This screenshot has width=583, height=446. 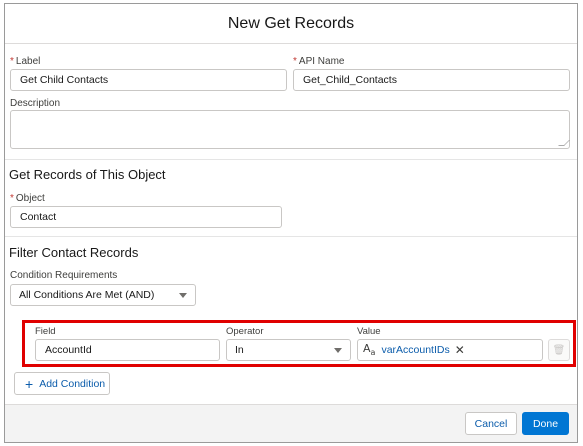 What do you see at coordinates (87, 174) in the screenshot?
I see `object-section-heading: Get Records of This Object` at bounding box center [87, 174].